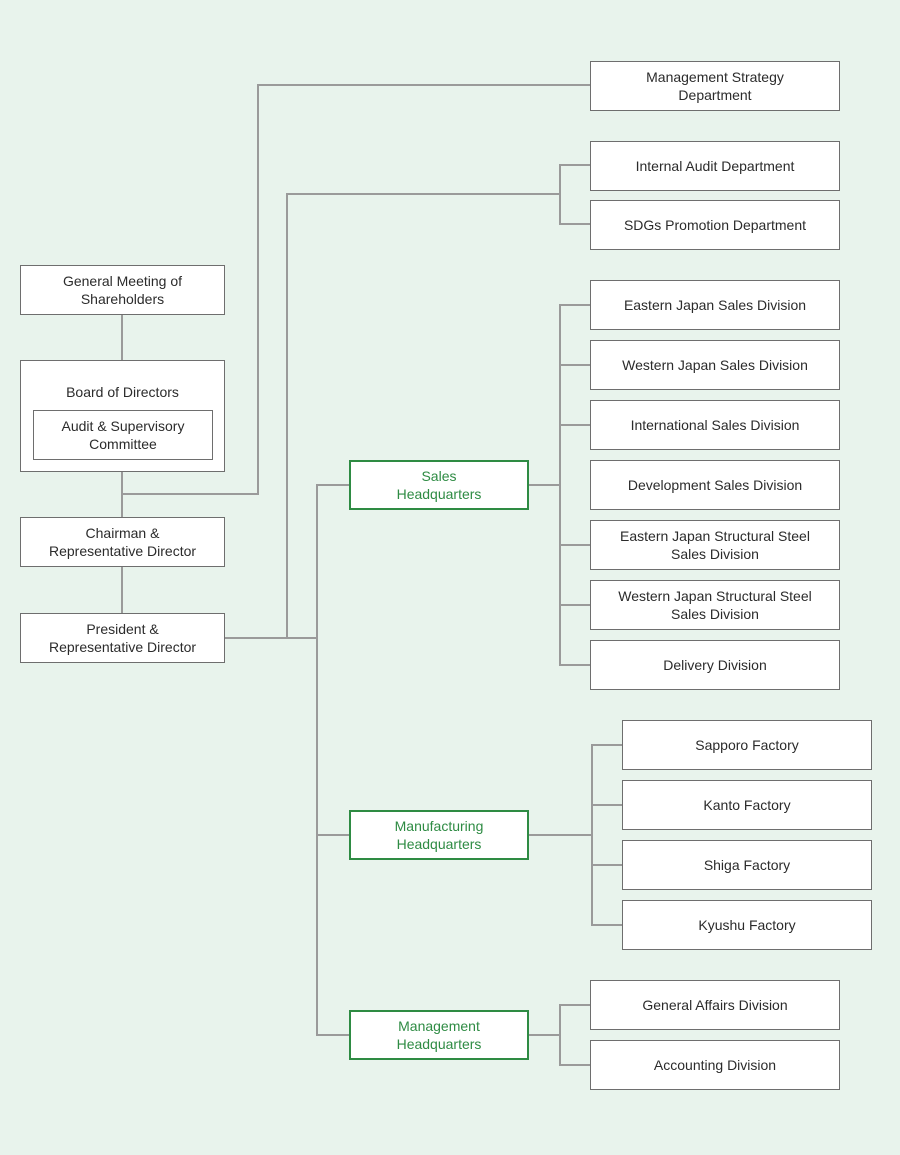 The width and height of the screenshot is (900, 1155). Describe the element at coordinates (439, 485) in the screenshot. I see `sales-headquarters-box: Sales Headquarters` at that location.